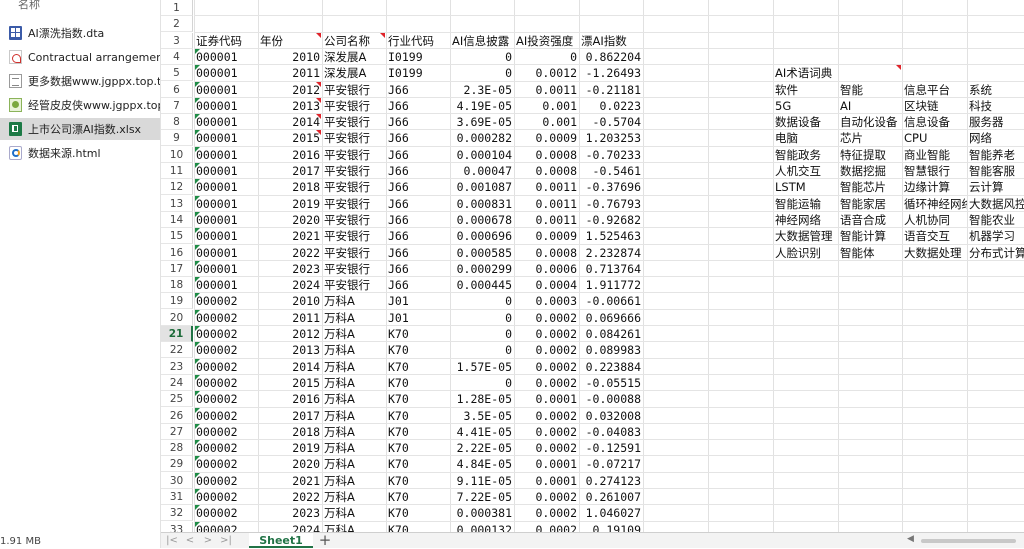 The height and width of the screenshot is (549, 1024). Describe the element at coordinates (482, 187) in the screenshot. I see `sheet-cell: 0.001087` at that location.